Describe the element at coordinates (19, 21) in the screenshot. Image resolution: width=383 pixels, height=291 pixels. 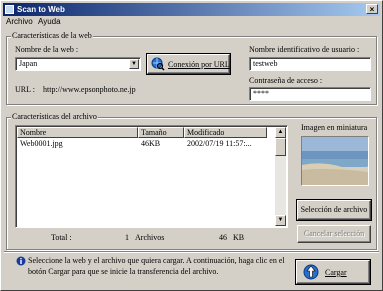
I see `menu-archivo: Archivo` at that location.